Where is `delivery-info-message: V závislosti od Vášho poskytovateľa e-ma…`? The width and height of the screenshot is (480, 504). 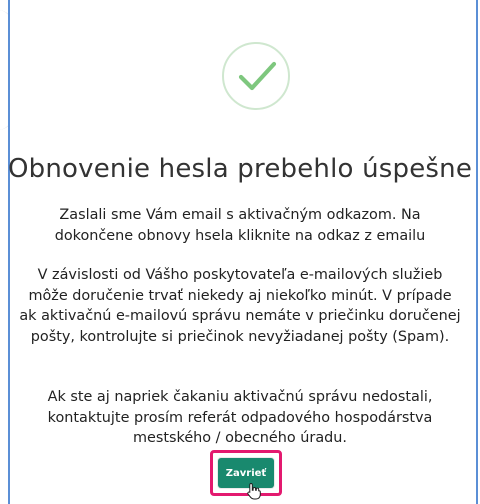
delivery-info-message: V závislosti od Vášho poskytovateľa e-ma… is located at coordinates (240, 306).